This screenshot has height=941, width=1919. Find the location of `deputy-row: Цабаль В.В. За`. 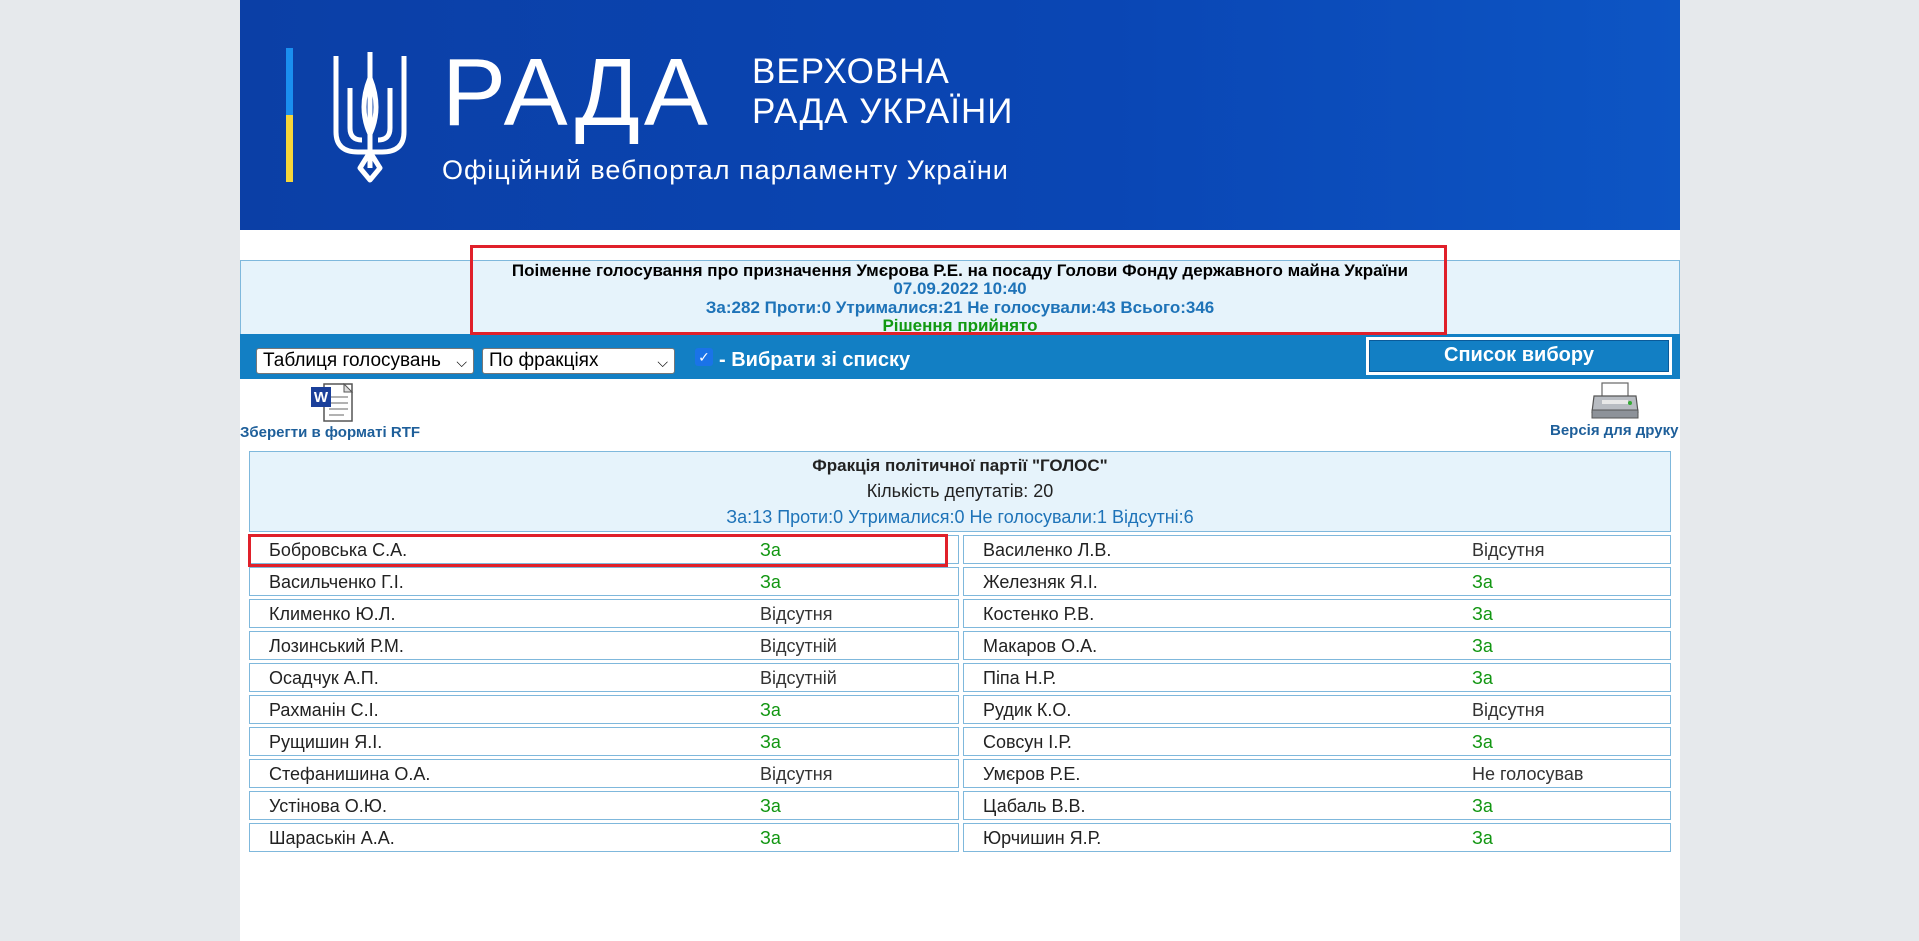

deputy-row: Цабаль В.В. За is located at coordinates (1317, 805).